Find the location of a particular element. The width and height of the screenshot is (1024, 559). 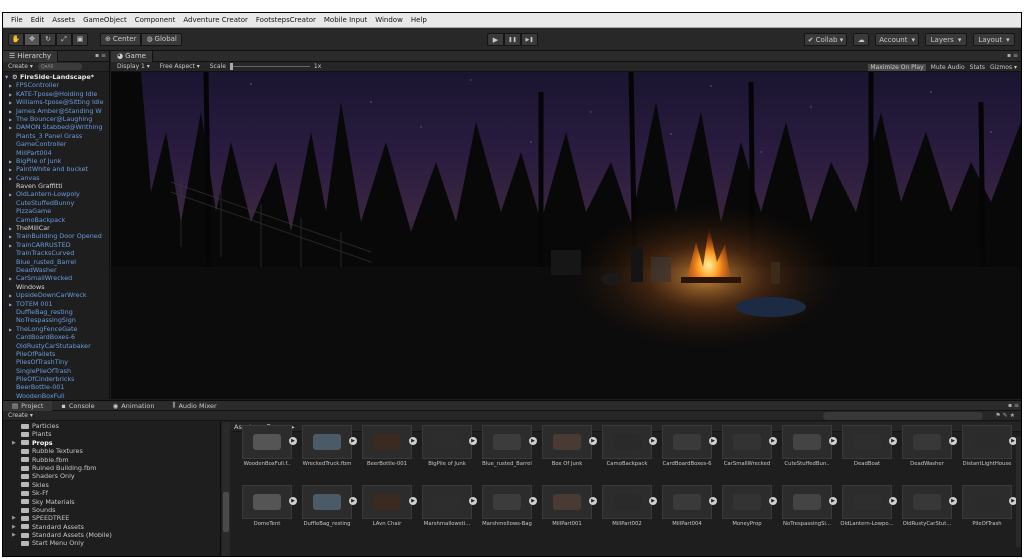

hierarchy-create-button: Create ▾ is located at coordinates (20, 66).